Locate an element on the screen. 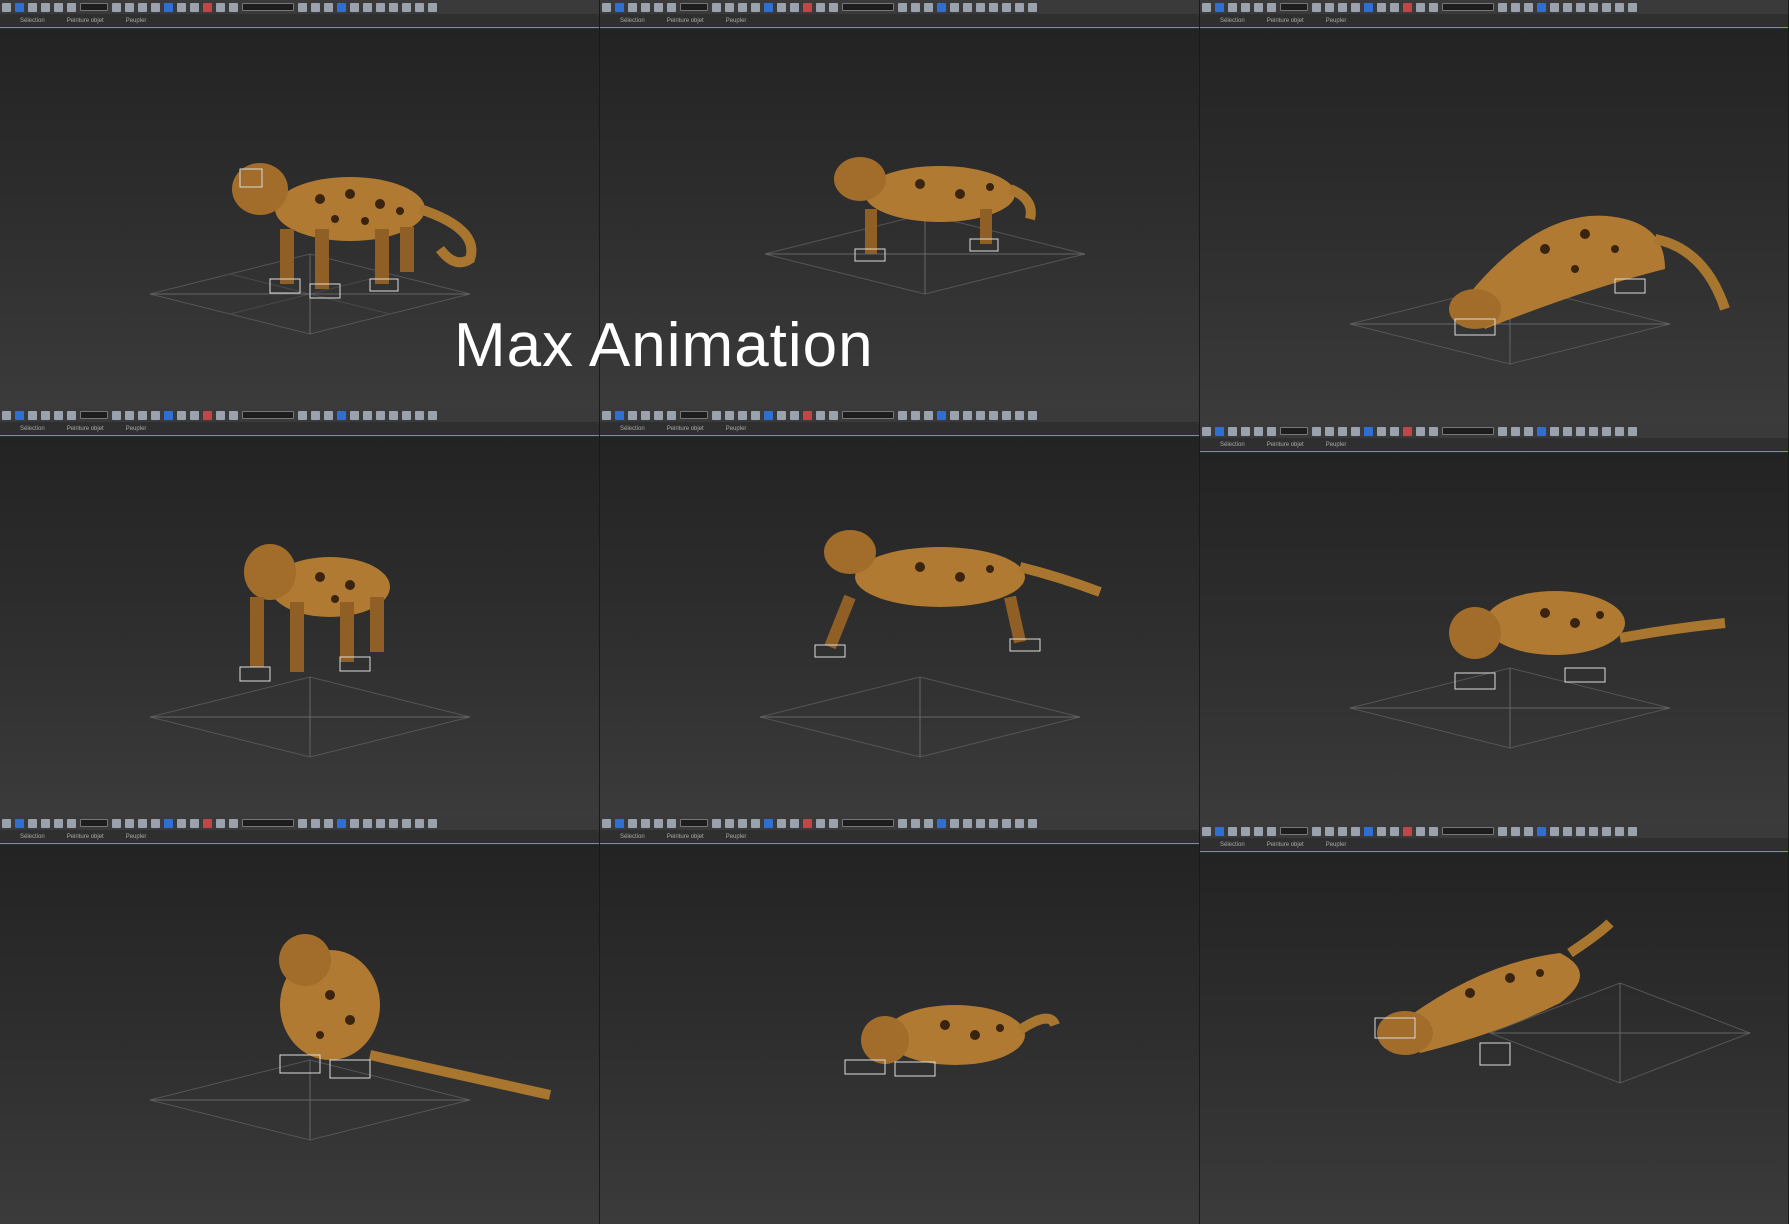  viewport-panel-4: Sélection Peinture objet Peupler is located at coordinates (300, 612).